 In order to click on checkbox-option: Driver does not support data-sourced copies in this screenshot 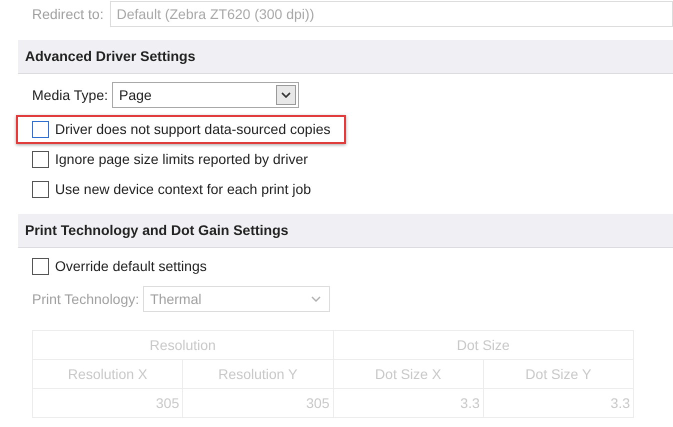, I will do `click(181, 129)`.